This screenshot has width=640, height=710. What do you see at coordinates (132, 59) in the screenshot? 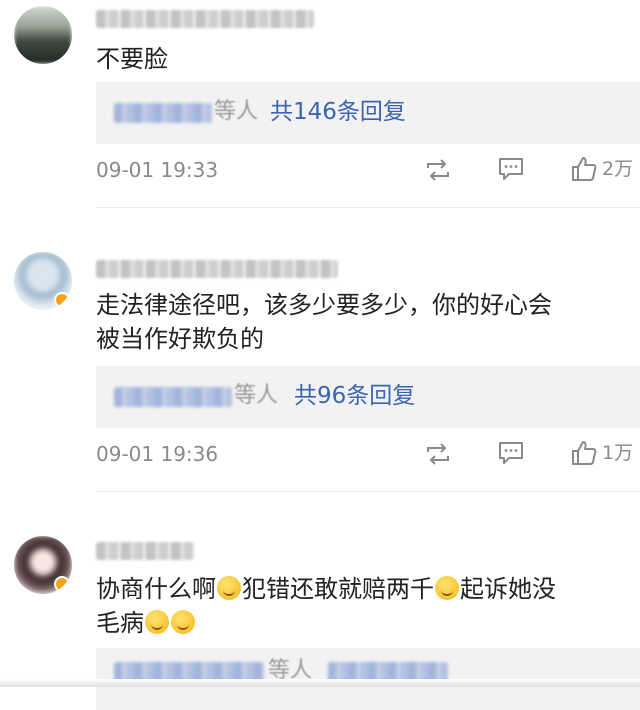
I see `comment-text-line: 不要脸` at bounding box center [132, 59].